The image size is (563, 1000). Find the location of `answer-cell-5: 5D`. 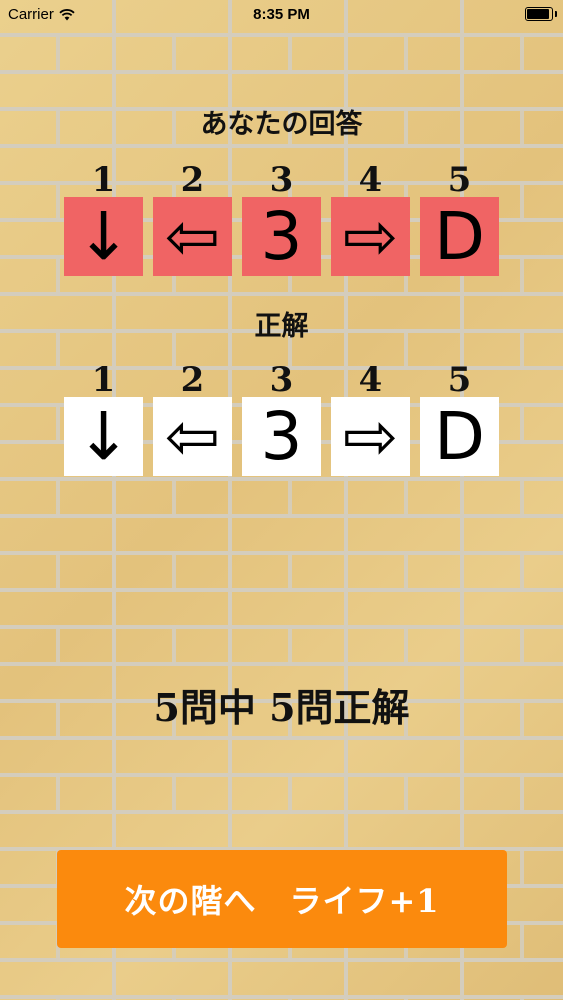

answer-cell-5: 5D is located at coordinates (459, 219).